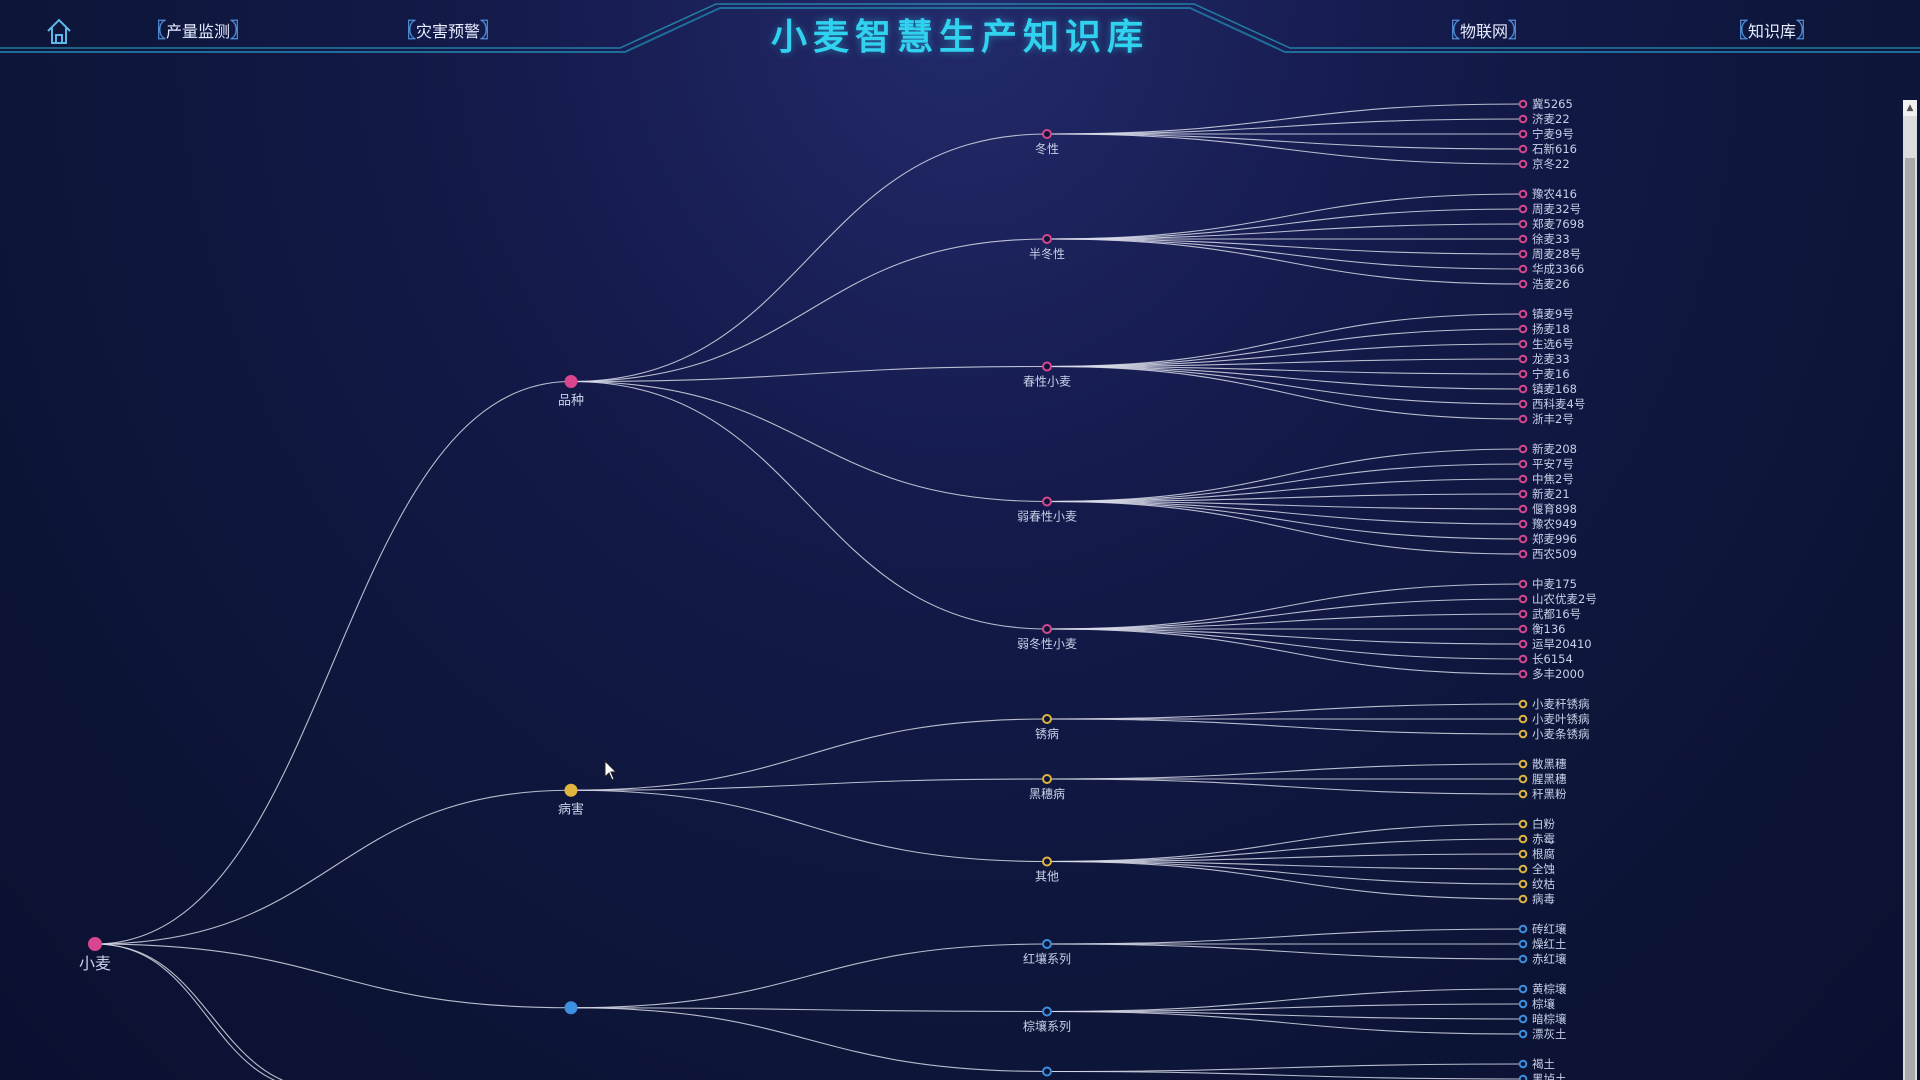 Image resolution: width=1920 pixels, height=1080 pixels. What do you see at coordinates (1554, 584) in the screenshot?
I see `leaf-label: 中麦175` at bounding box center [1554, 584].